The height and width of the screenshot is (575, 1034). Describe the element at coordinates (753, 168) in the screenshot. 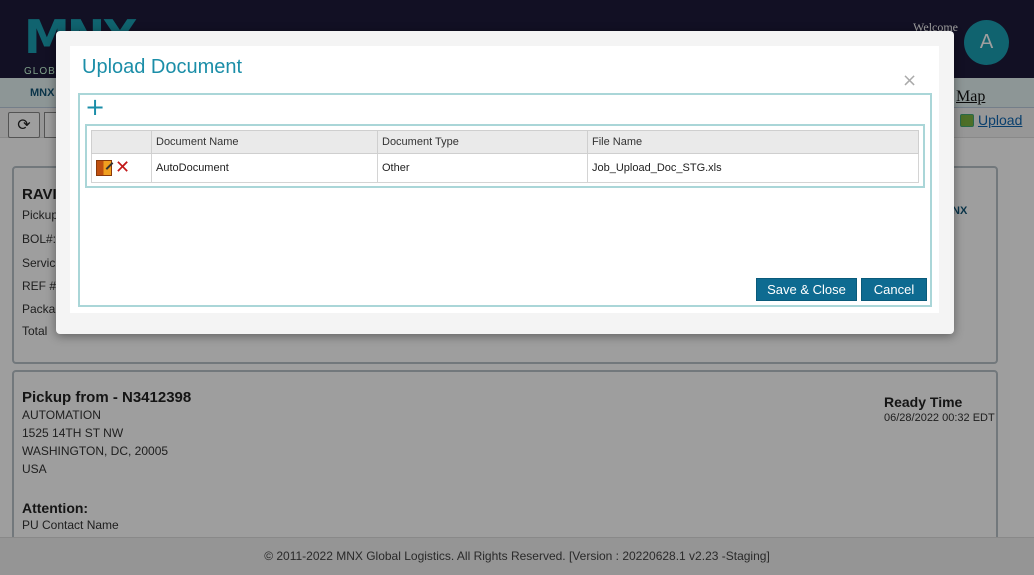

I see `file-name-link: Job_Upload_Doc_STG.xls` at that location.